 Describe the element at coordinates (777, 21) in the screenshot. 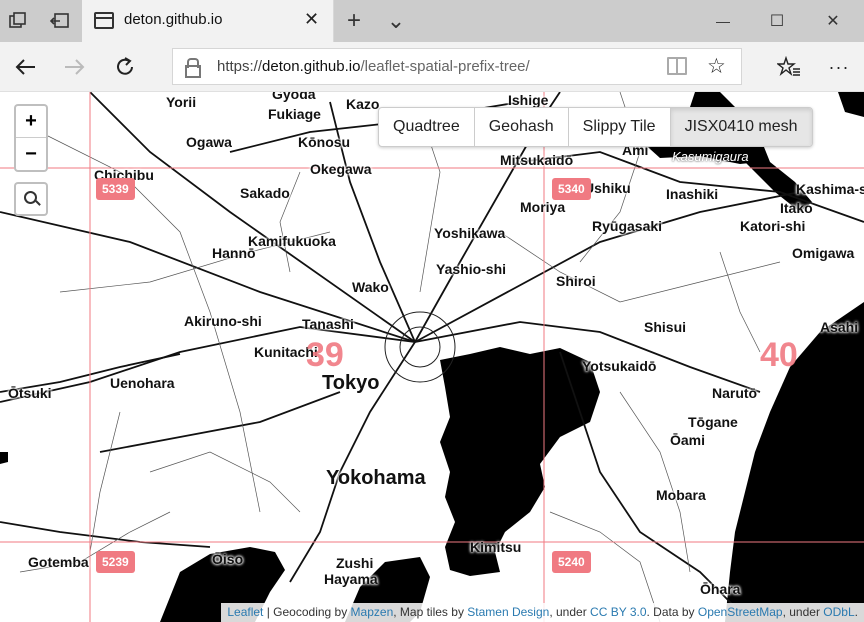

I see `maximize-button: ☐` at that location.